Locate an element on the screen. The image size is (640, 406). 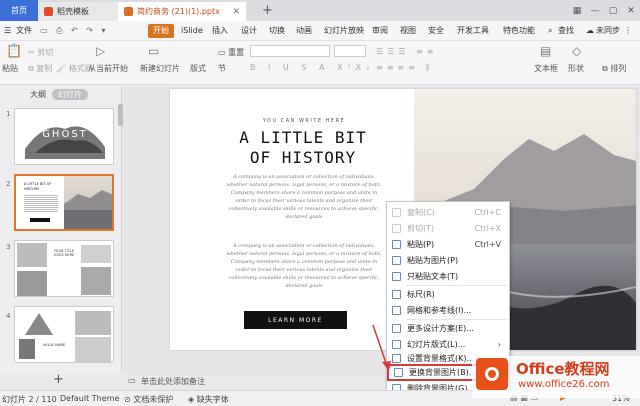
cut-button: ✂ 剪切 is located at coordinates (40, 52).